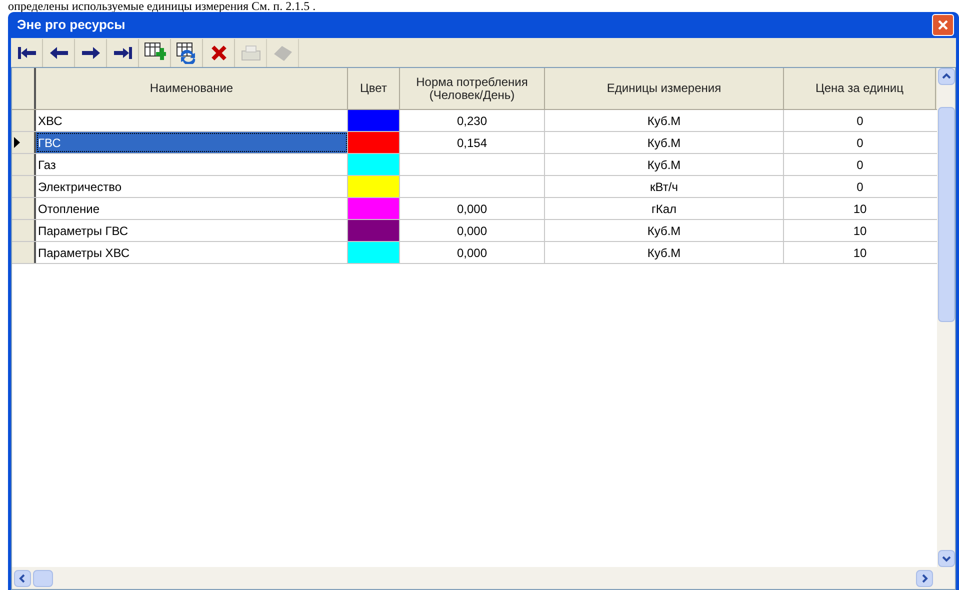 This screenshot has width=959, height=590. I want to click on column-header: Цвет, so click(374, 88).